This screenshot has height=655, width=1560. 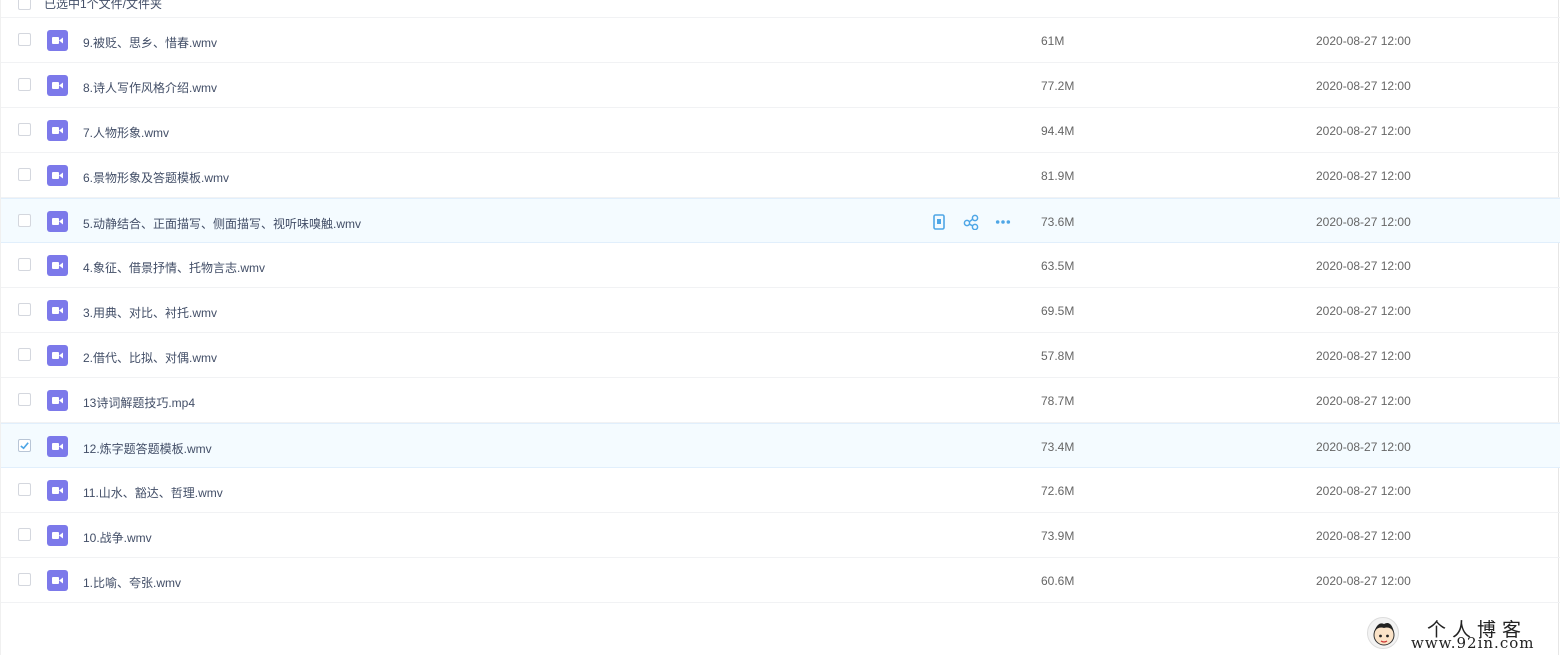 I want to click on file-size: 60.6M, so click(x=1058, y=581).